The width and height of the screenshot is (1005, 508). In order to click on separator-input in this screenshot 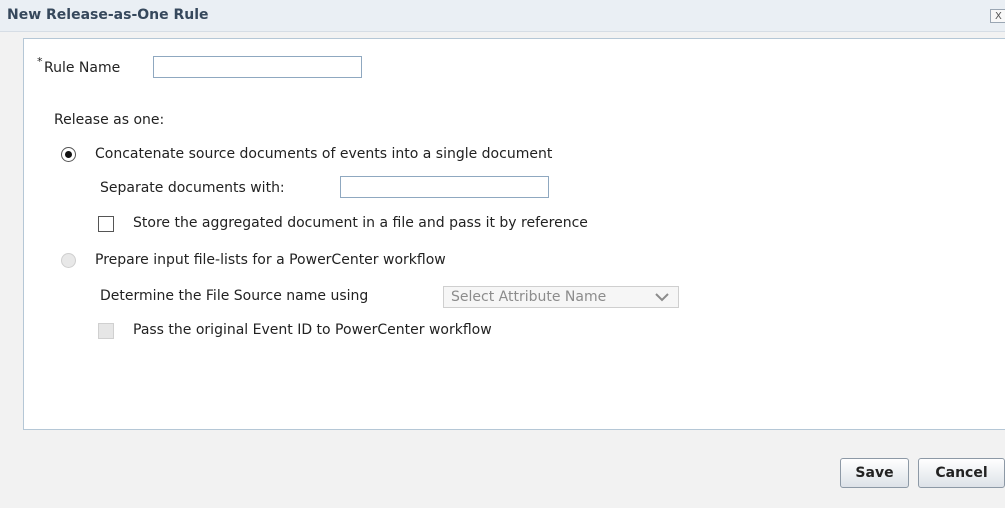, I will do `click(444, 187)`.